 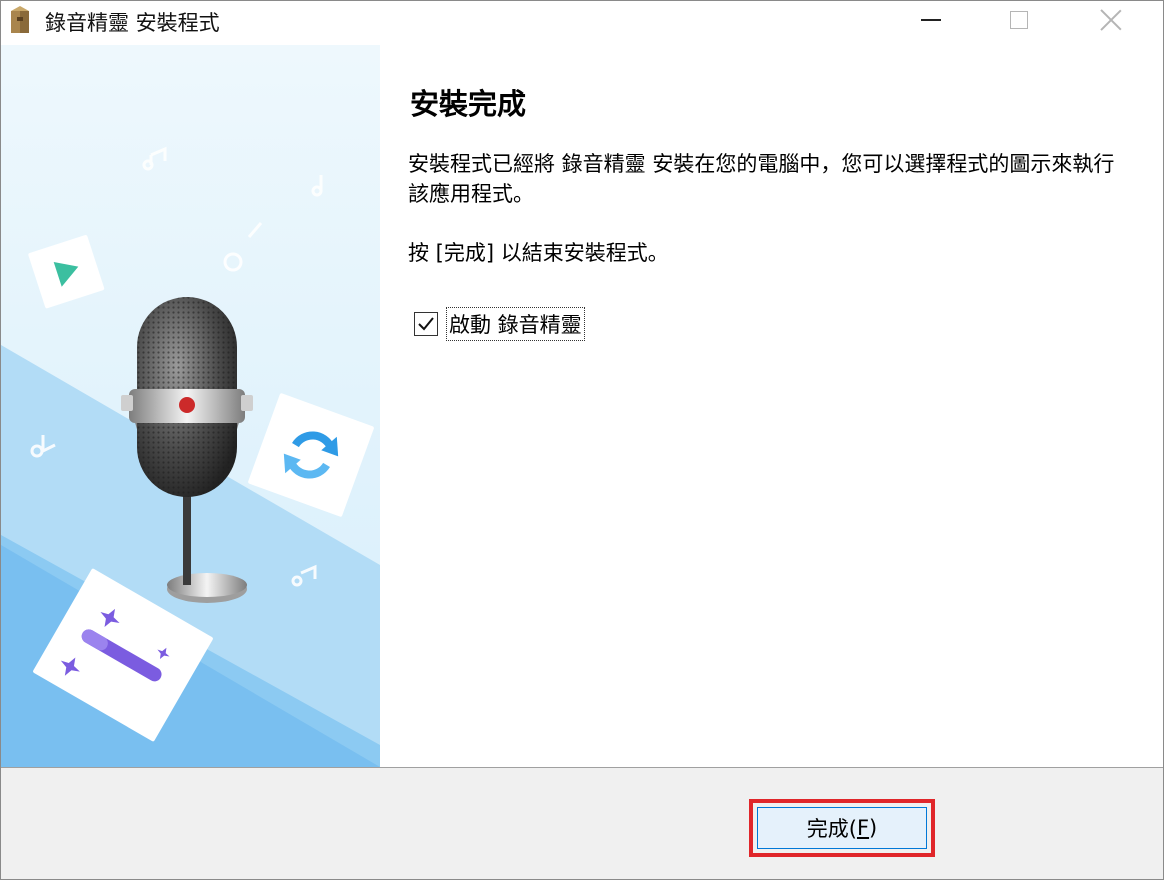 What do you see at coordinates (20, 19) in the screenshot?
I see `installer-box-icon` at bounding box center [20, 19].